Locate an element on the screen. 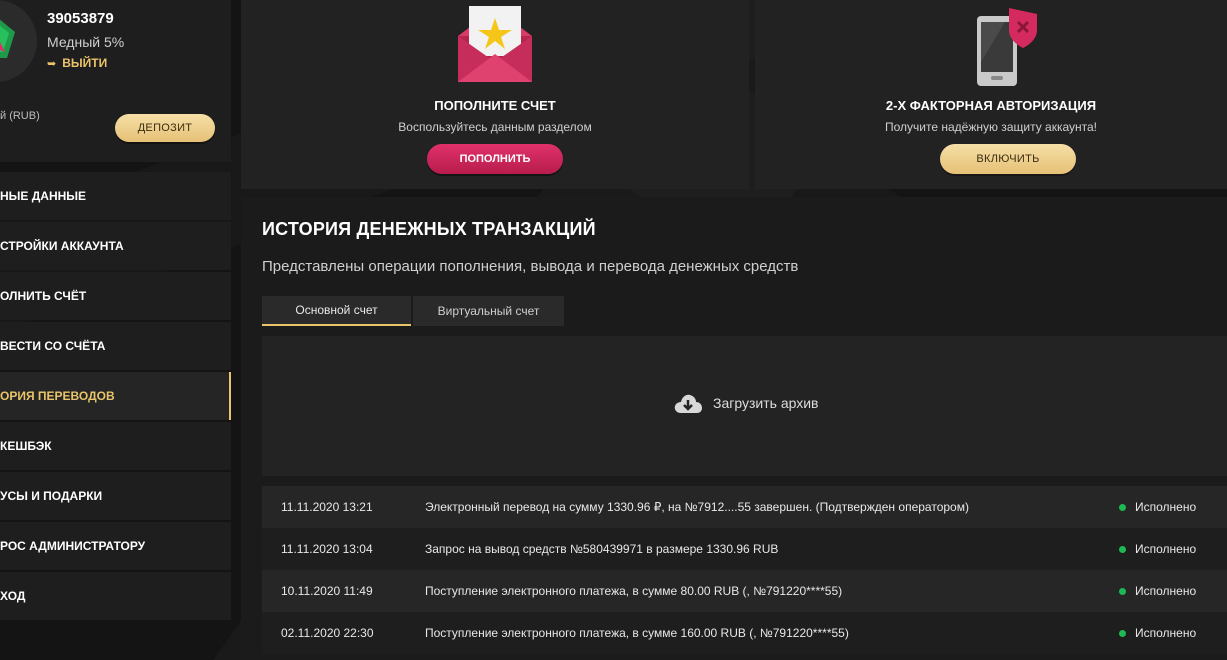 Image resolution: width=1227 pixels, height=660 pixels. sidebar-item-admin-request: РОС АДМИНИСТРАТОРУ is located at coordinates (115, 546).